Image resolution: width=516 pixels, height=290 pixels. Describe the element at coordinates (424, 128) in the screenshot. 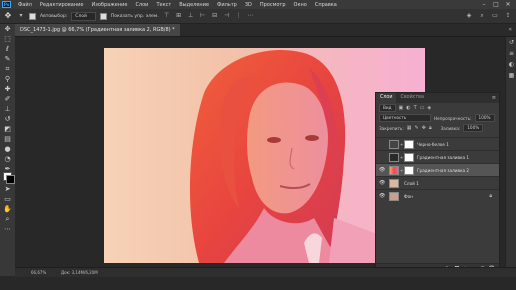

I see `lock-position-icon: ✥` at that location.